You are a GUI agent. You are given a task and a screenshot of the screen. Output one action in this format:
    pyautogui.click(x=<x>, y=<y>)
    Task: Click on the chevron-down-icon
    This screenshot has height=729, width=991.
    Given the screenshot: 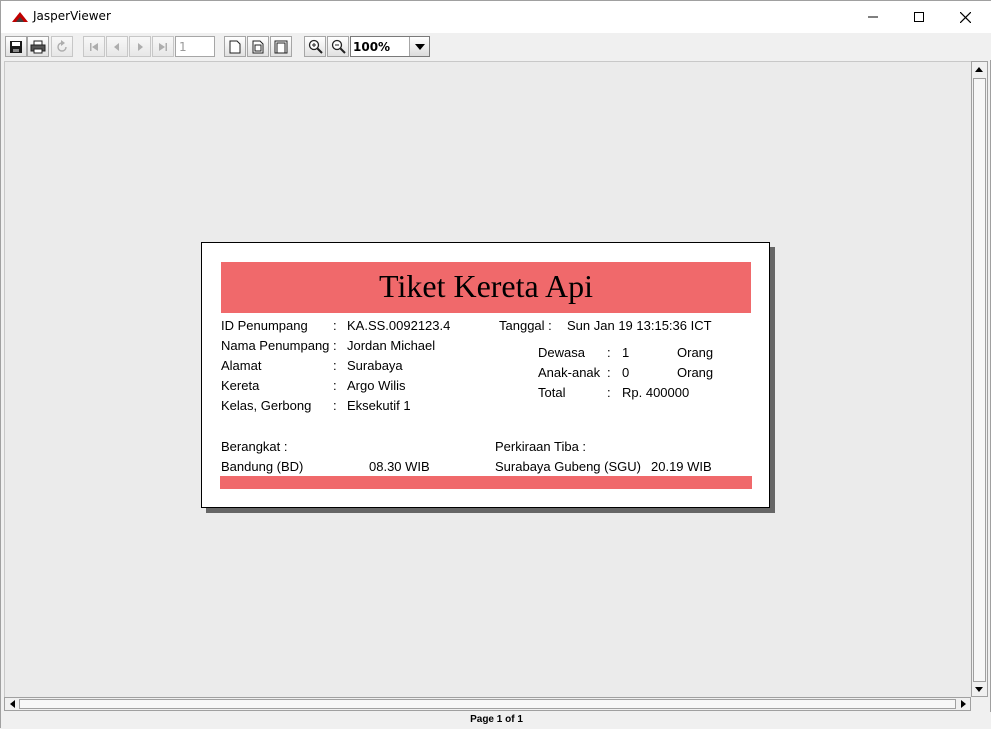 What is the action you would take?
    pyautogui.click(x=419, y=46)
    